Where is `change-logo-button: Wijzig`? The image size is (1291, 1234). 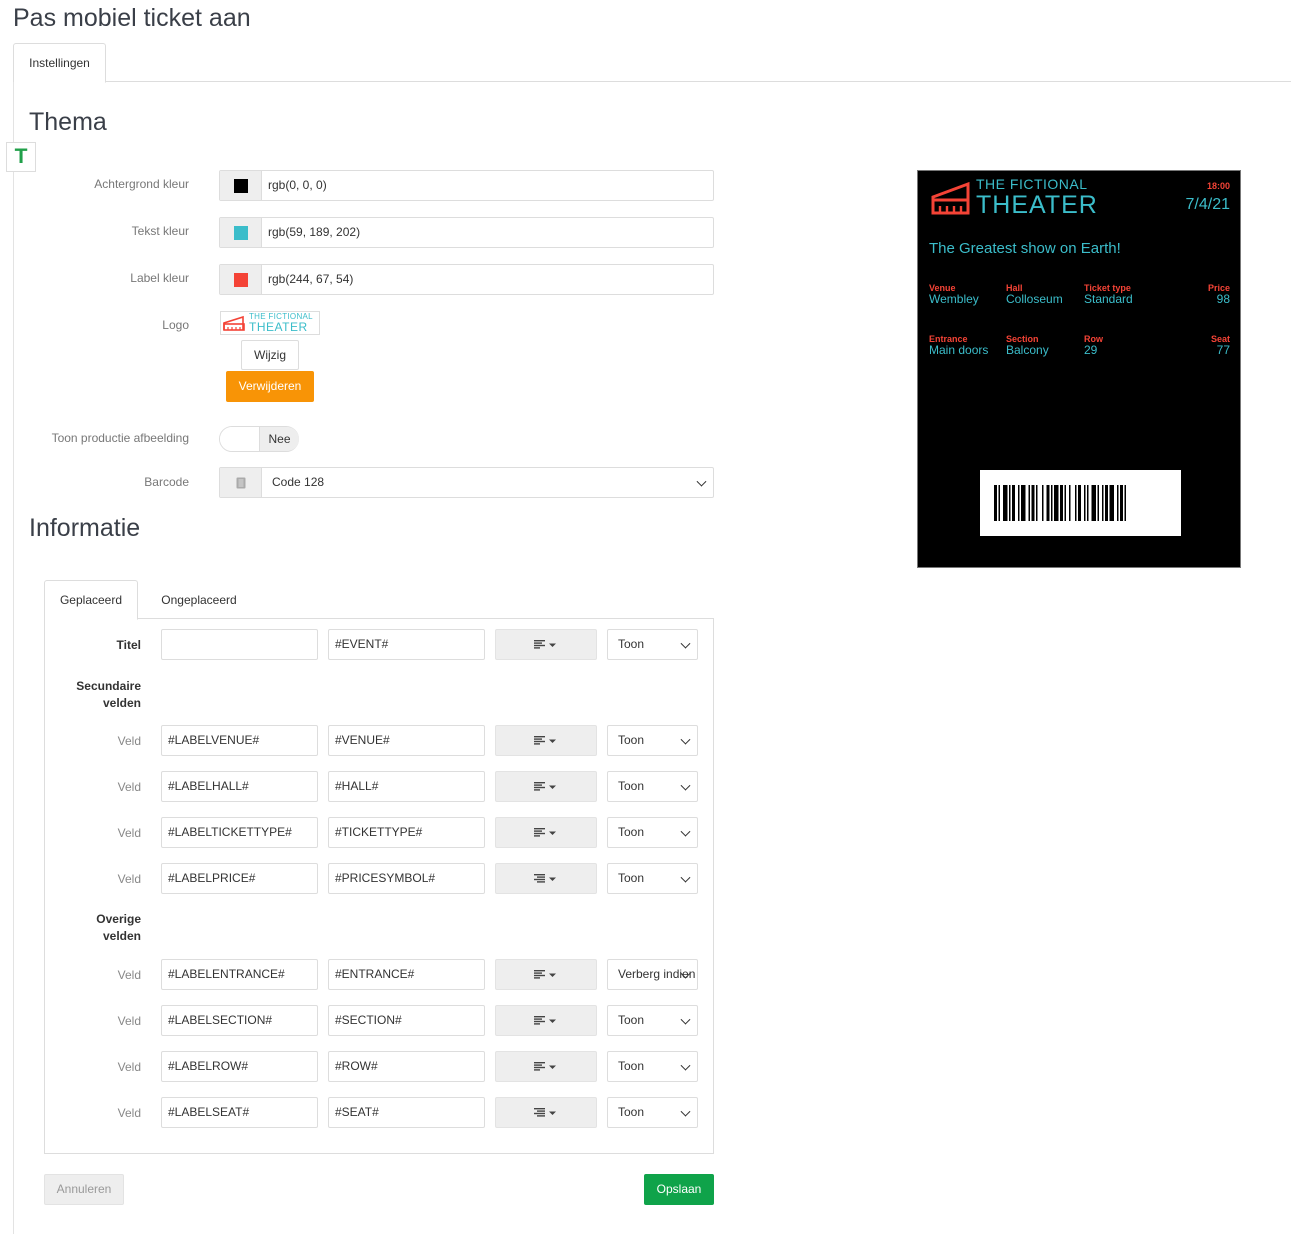 change-logo-button: Wijzig is located at coordinates (270, 355).